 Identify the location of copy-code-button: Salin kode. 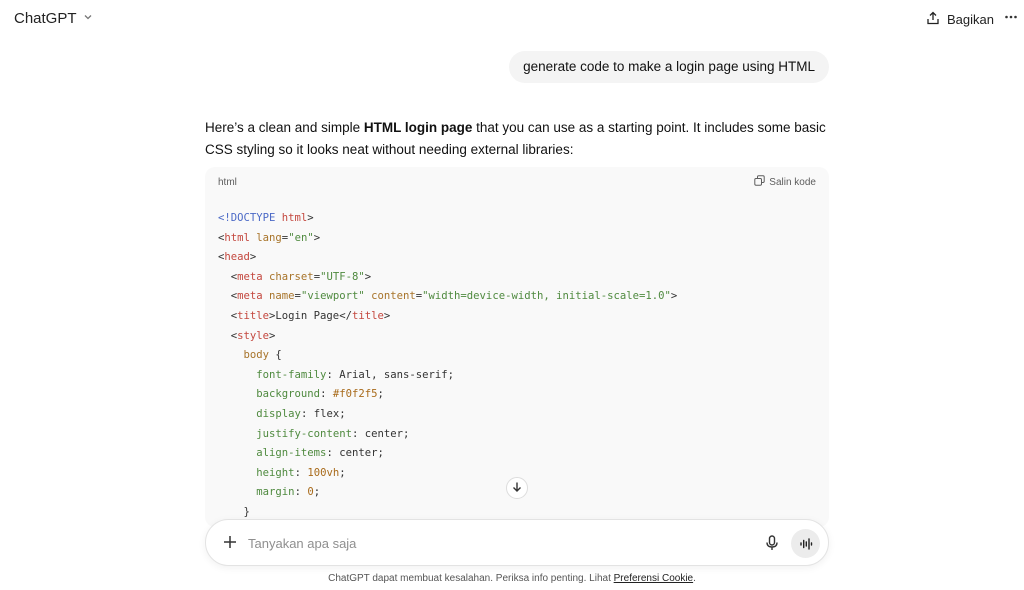
(785, 182).